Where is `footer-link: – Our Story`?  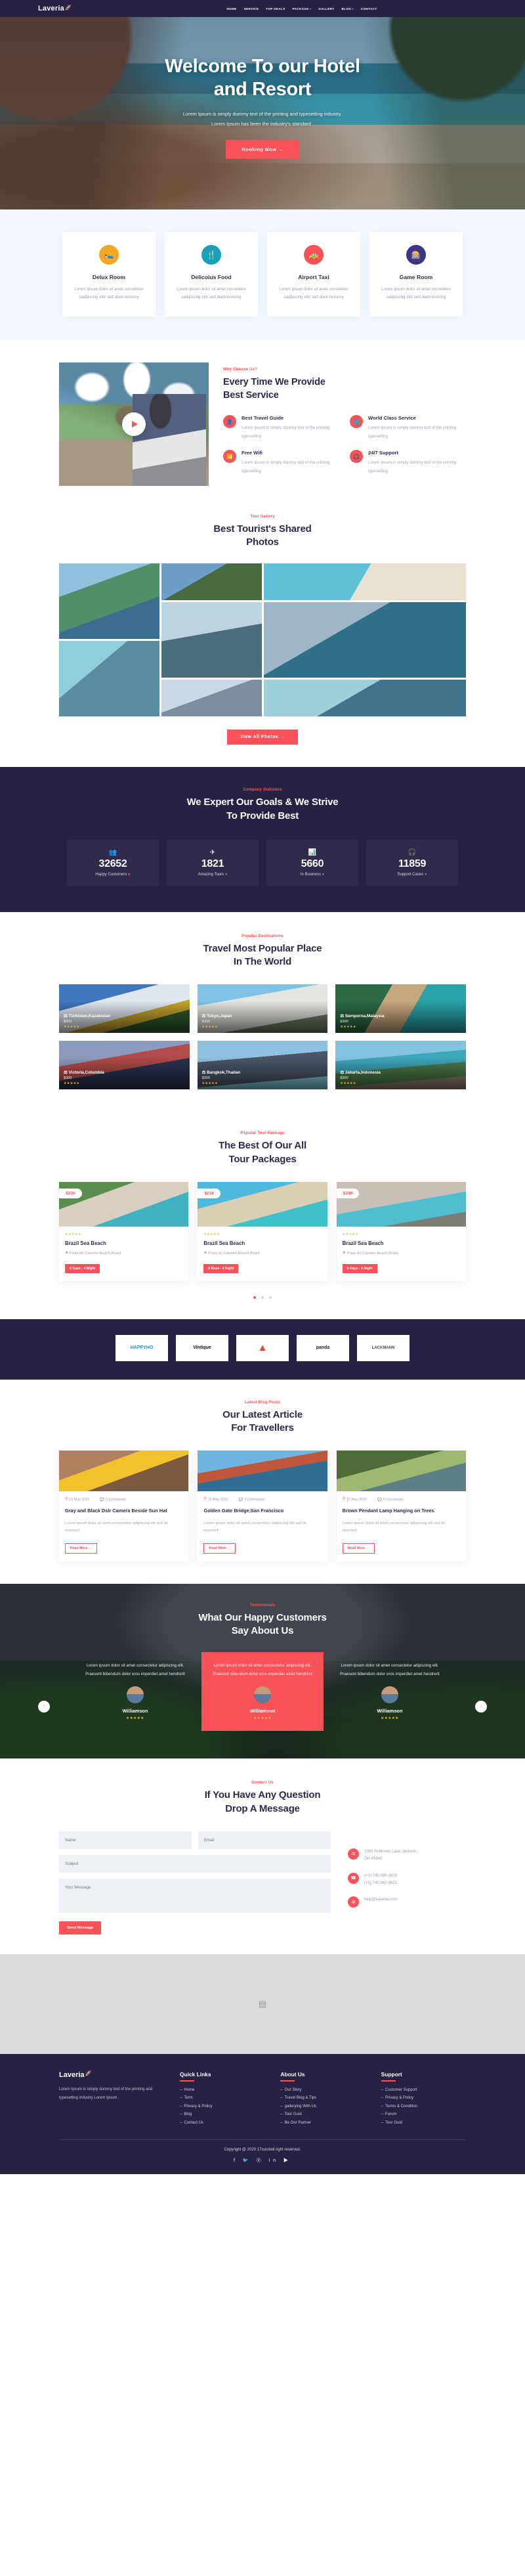
footer-link: – Our Story is located at coordinates (322, 2090).